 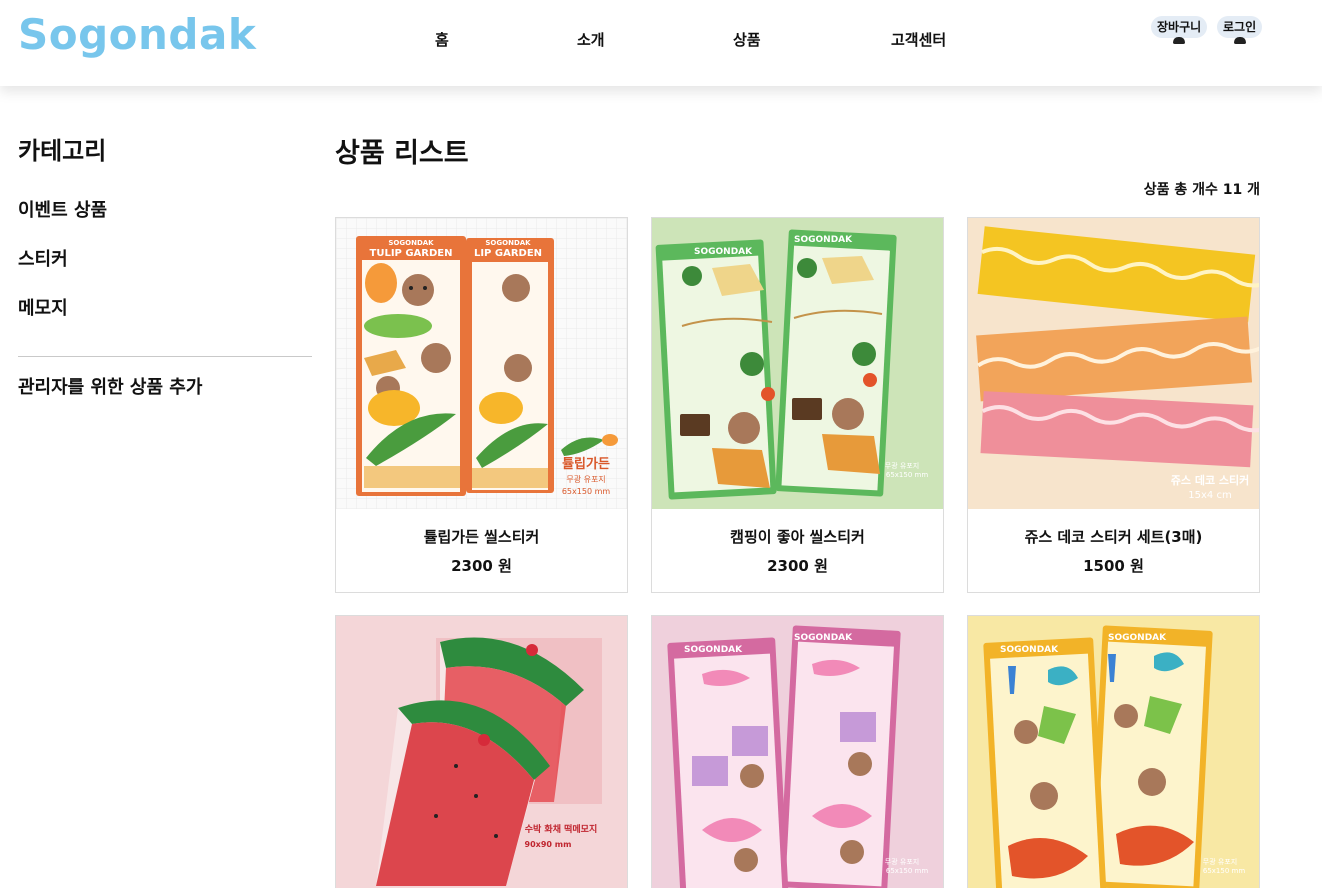 What do you see at coordinates (1113, 550) in the screenshot?
I see `product-info: 쥬스 데코 스티커 세트(3매) 1500 원` at bounding box center [1113, 550].